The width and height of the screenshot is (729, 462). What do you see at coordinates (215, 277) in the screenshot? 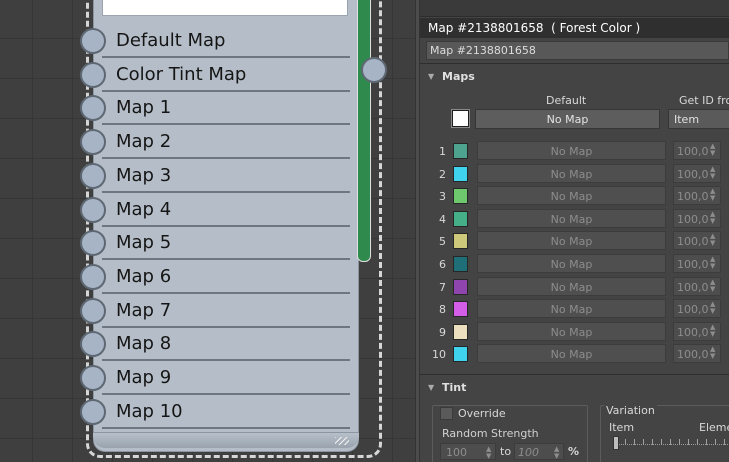
I see `node-slot: Map 6` at bounding box center [215, 277].